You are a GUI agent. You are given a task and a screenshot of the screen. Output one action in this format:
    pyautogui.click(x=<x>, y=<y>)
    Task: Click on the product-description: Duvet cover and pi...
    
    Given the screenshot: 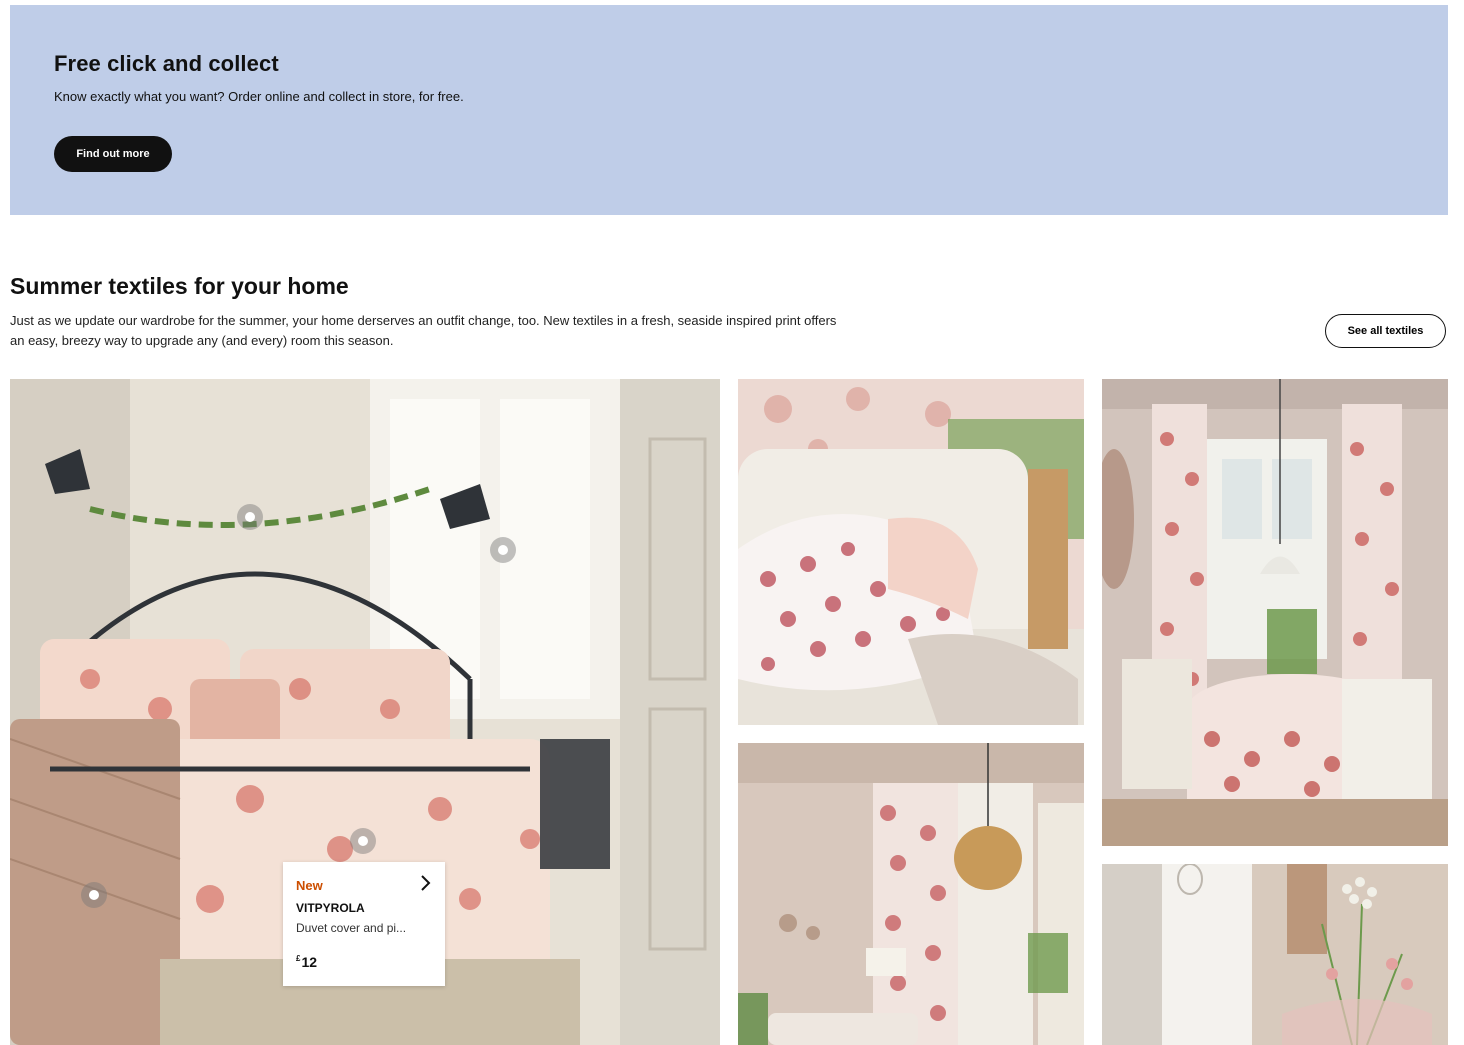 What is the action you would take?
    pyautogui.click(x=351, y=928)
    